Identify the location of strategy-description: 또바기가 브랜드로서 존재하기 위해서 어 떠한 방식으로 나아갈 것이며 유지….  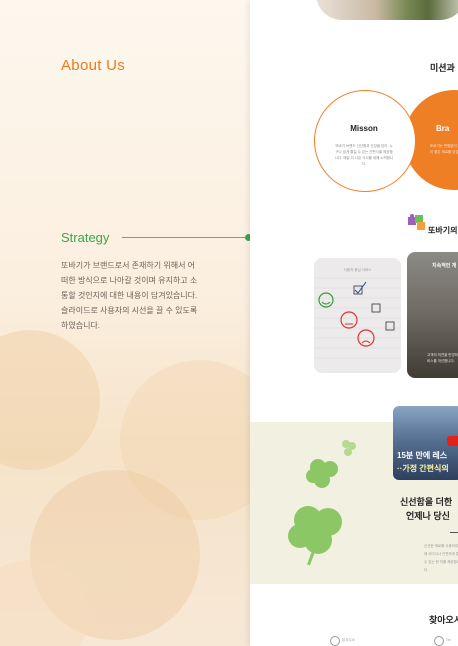
(129, 295).